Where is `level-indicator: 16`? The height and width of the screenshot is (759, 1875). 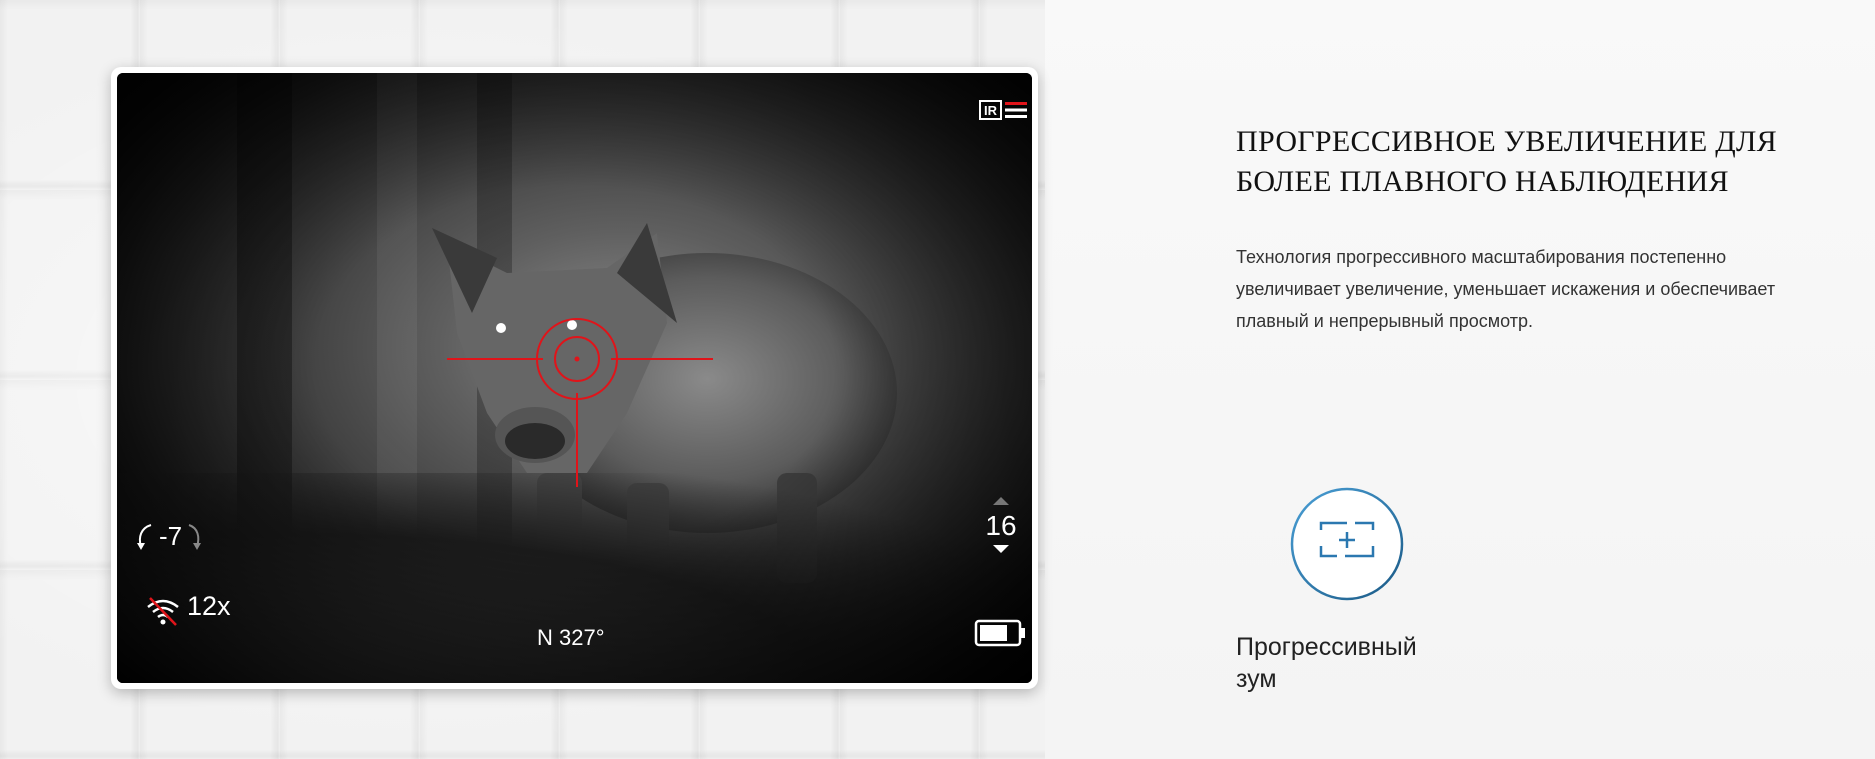
level-indicator: 16 is located at coordinates (1001, 526).